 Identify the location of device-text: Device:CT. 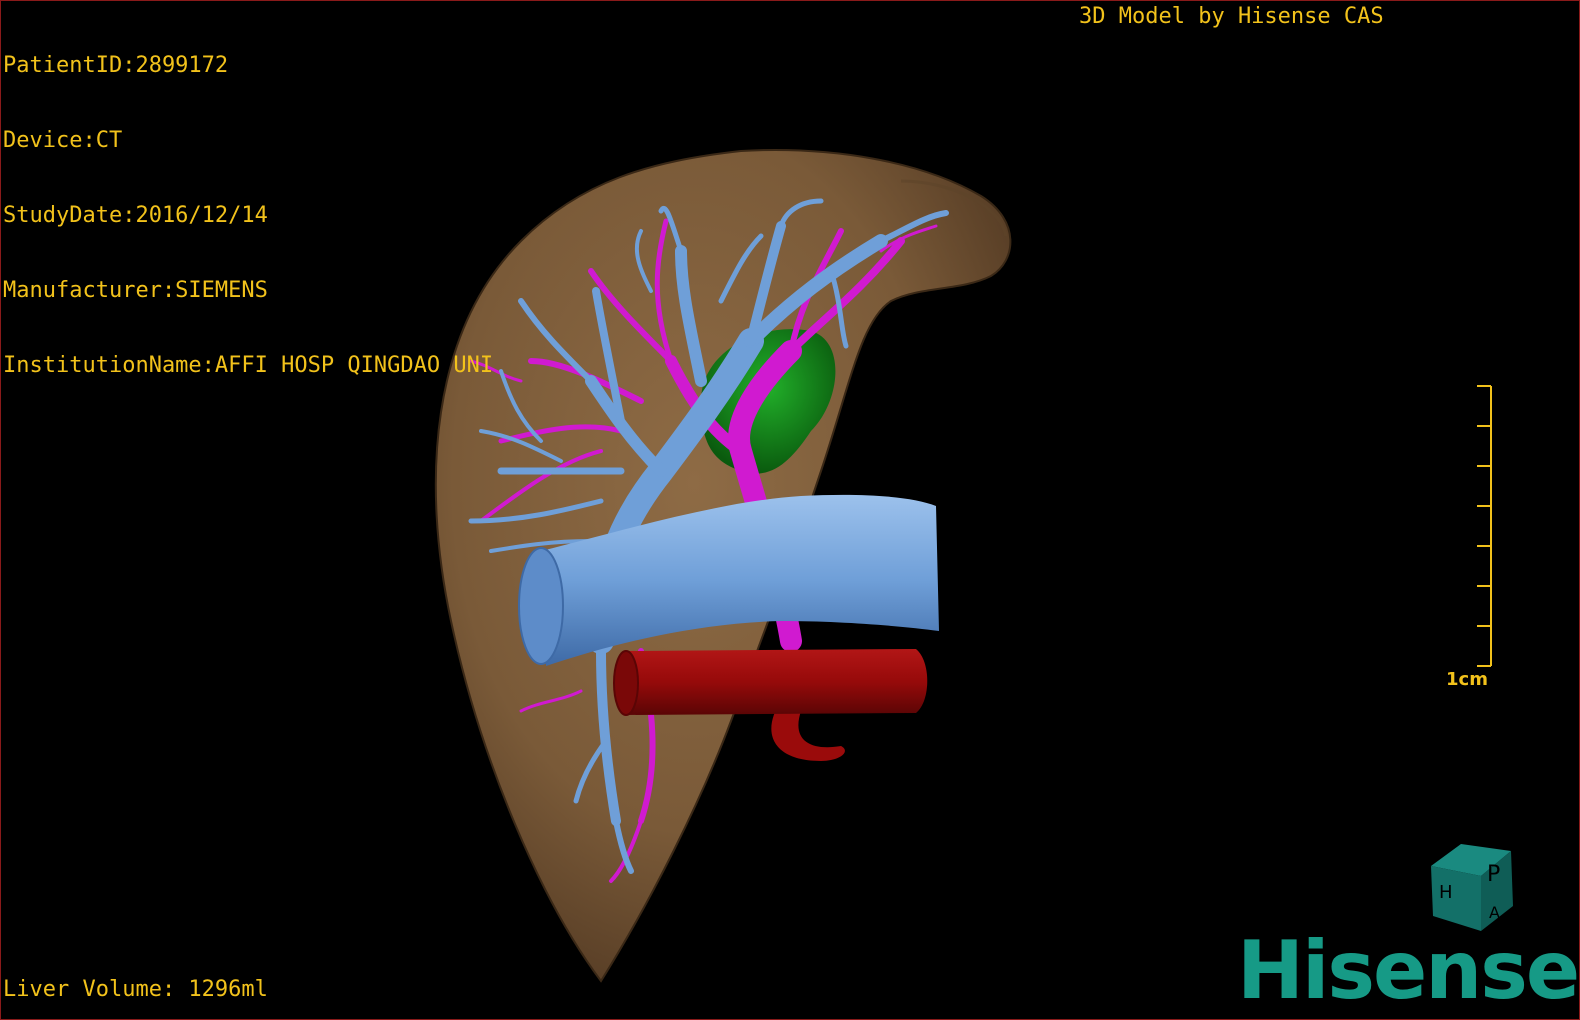
(63, 140).